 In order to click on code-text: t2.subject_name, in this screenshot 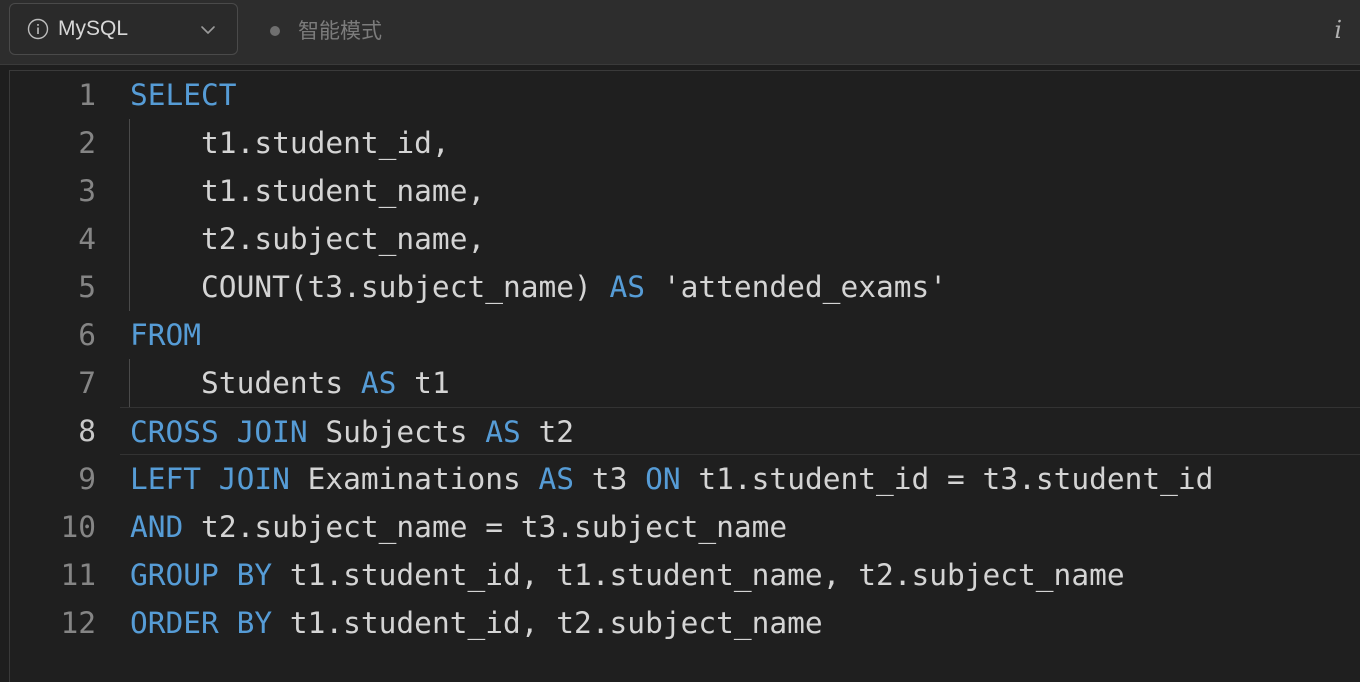, I will do `click(307, 239)`.